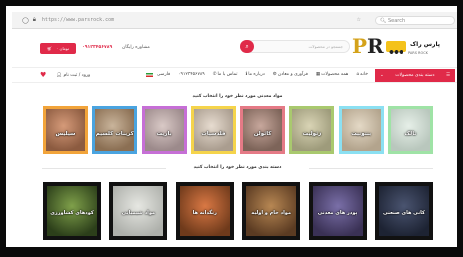  I want to click on chevron-down-icon: ⌄, so click(382, 75).